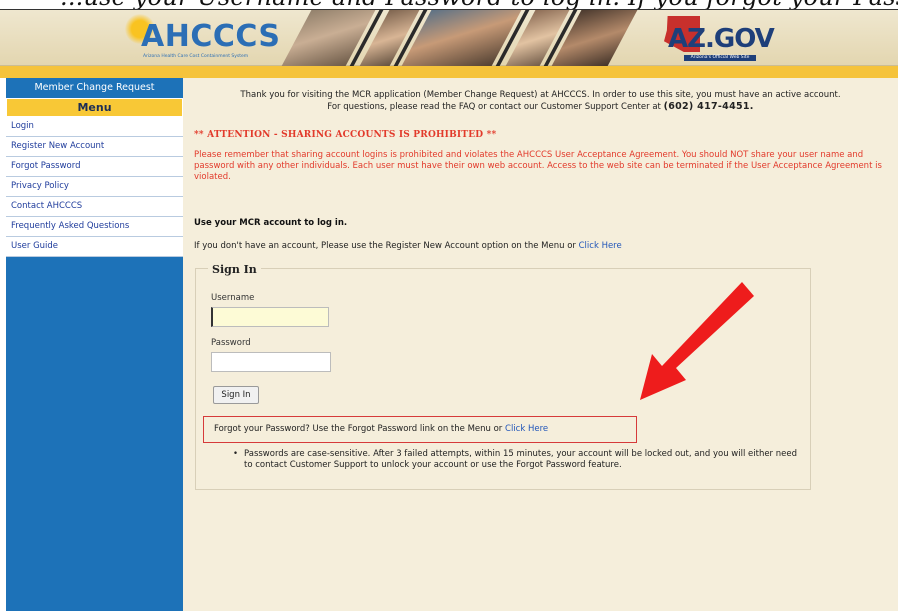 The height and width of the screenshot is (611, 898). What do you see at coordinates (211, 36) in the screenshot?
I see `ahcccs-logo-text: AHCCCS` at bounding box center [211, 36].